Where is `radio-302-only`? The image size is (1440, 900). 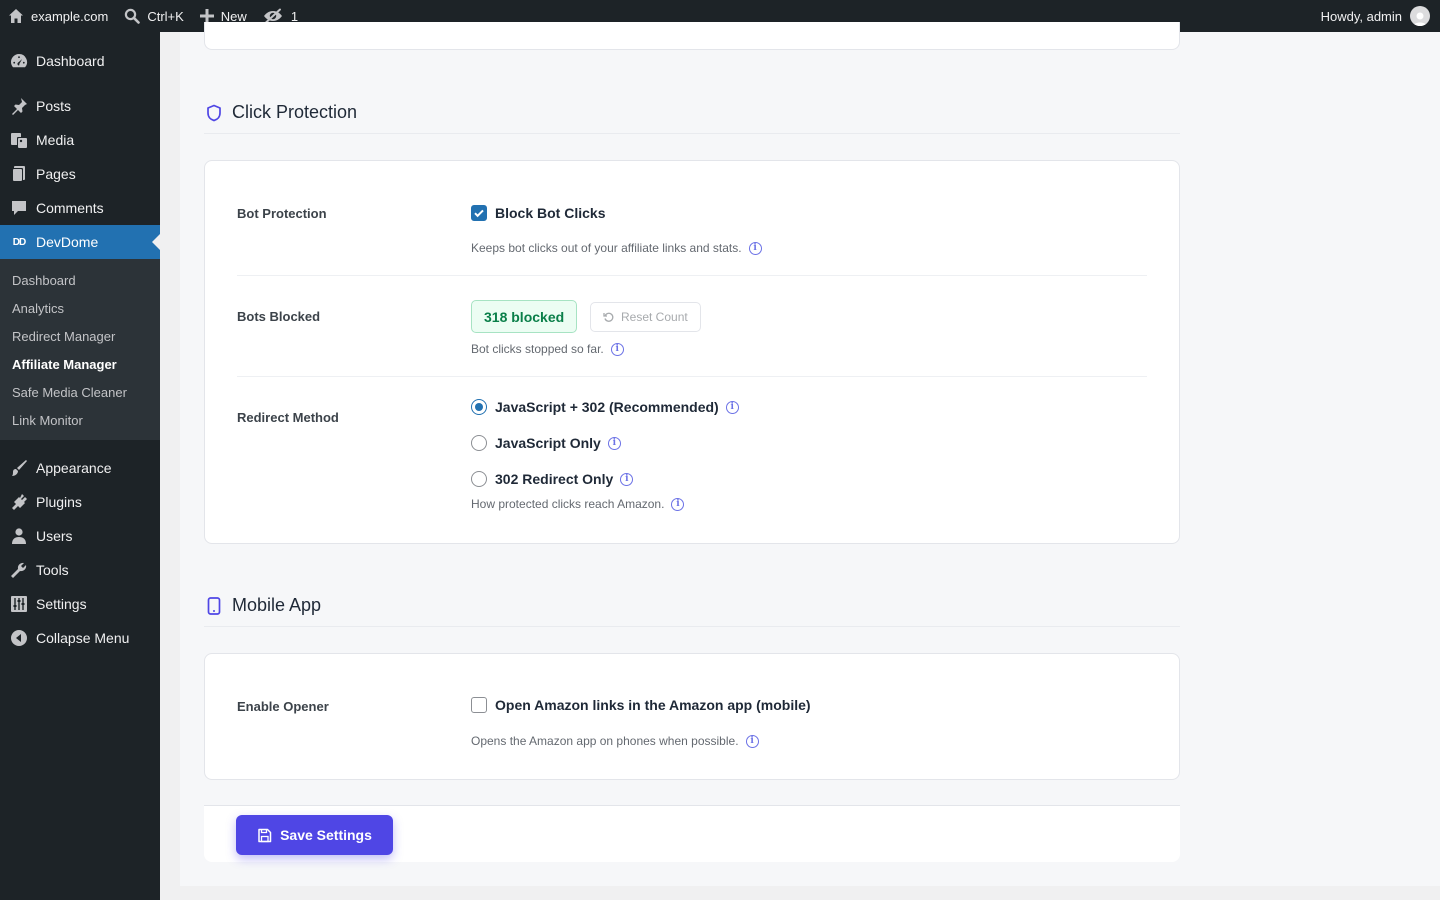 radio-302-only is located at coordinates (479, 479).